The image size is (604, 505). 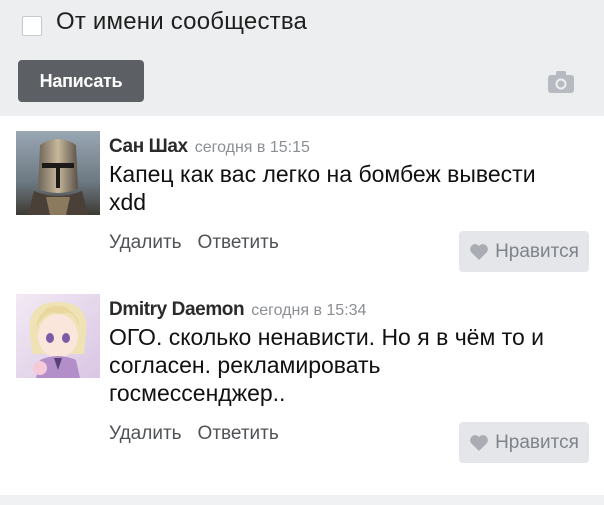 I want to click on comment-author: Сан Шах, so click(x=148, y=147).